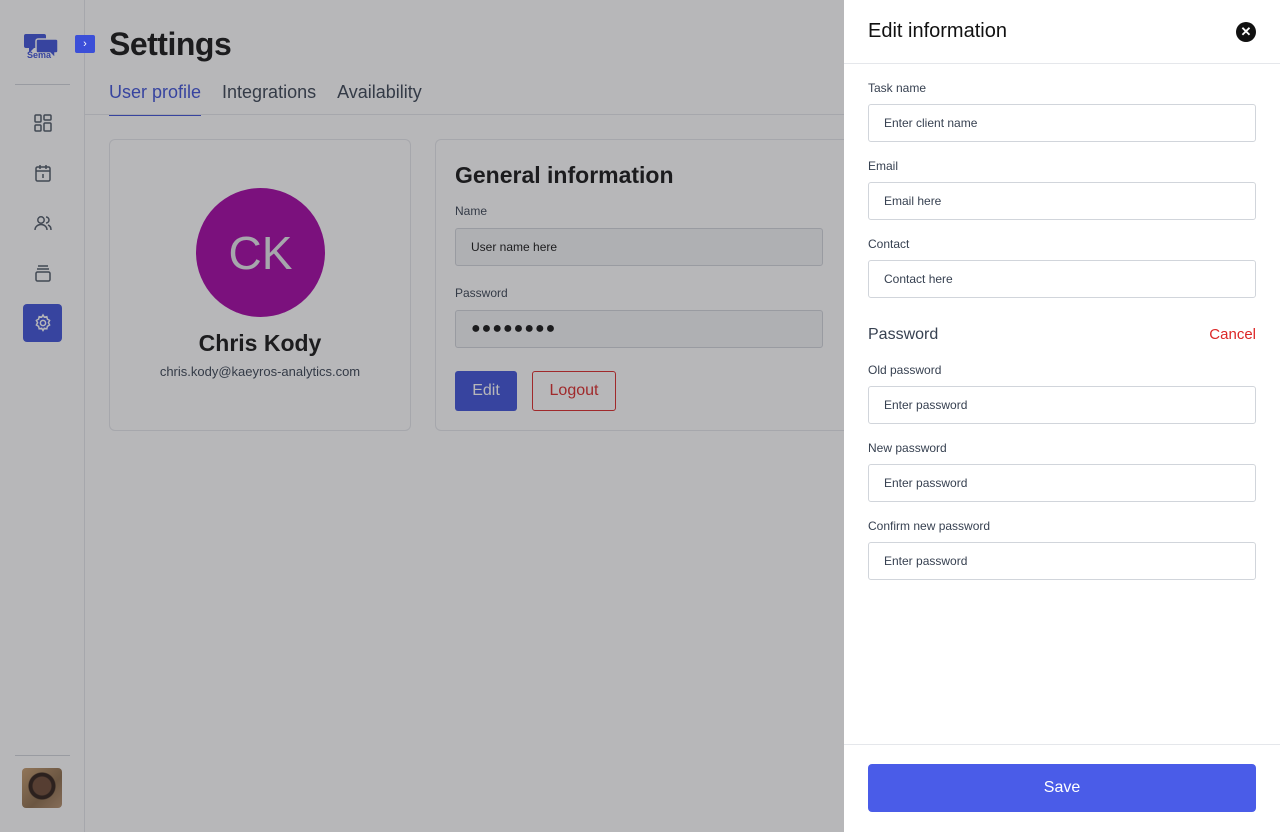 The image size is (1280, 832). I want to click on close-icon: ✕, so click(1246, 31).